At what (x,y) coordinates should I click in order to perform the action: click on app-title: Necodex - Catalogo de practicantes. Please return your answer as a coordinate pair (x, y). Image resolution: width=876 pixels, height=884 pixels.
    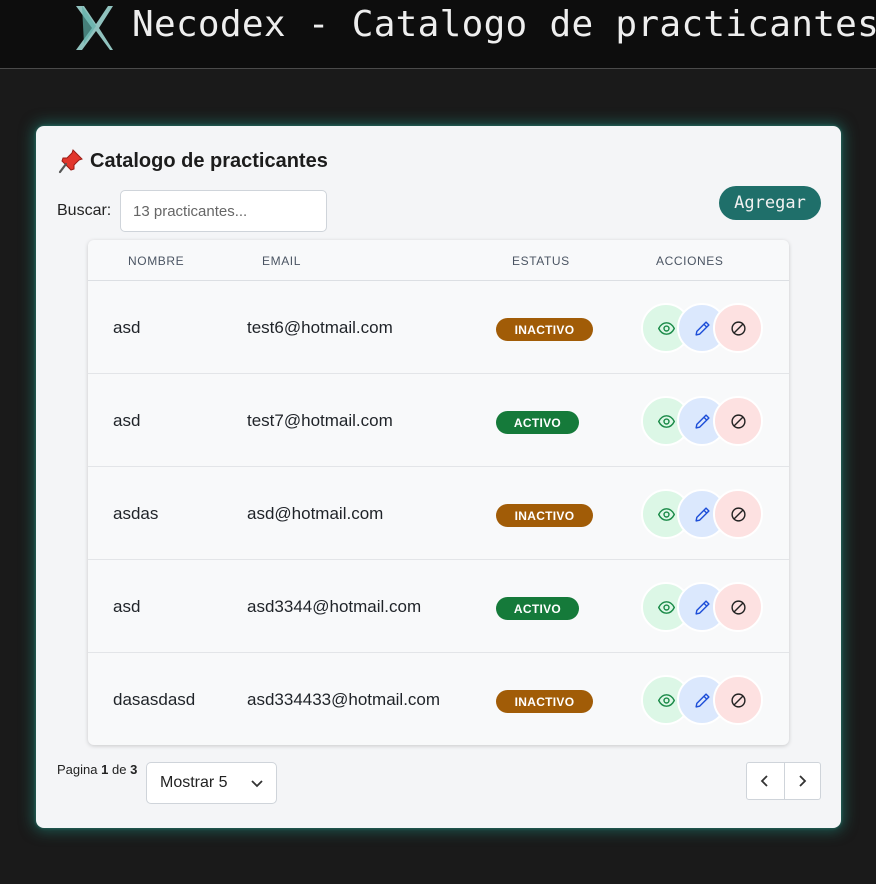
    Looking at the image, I should click on (504, 24).